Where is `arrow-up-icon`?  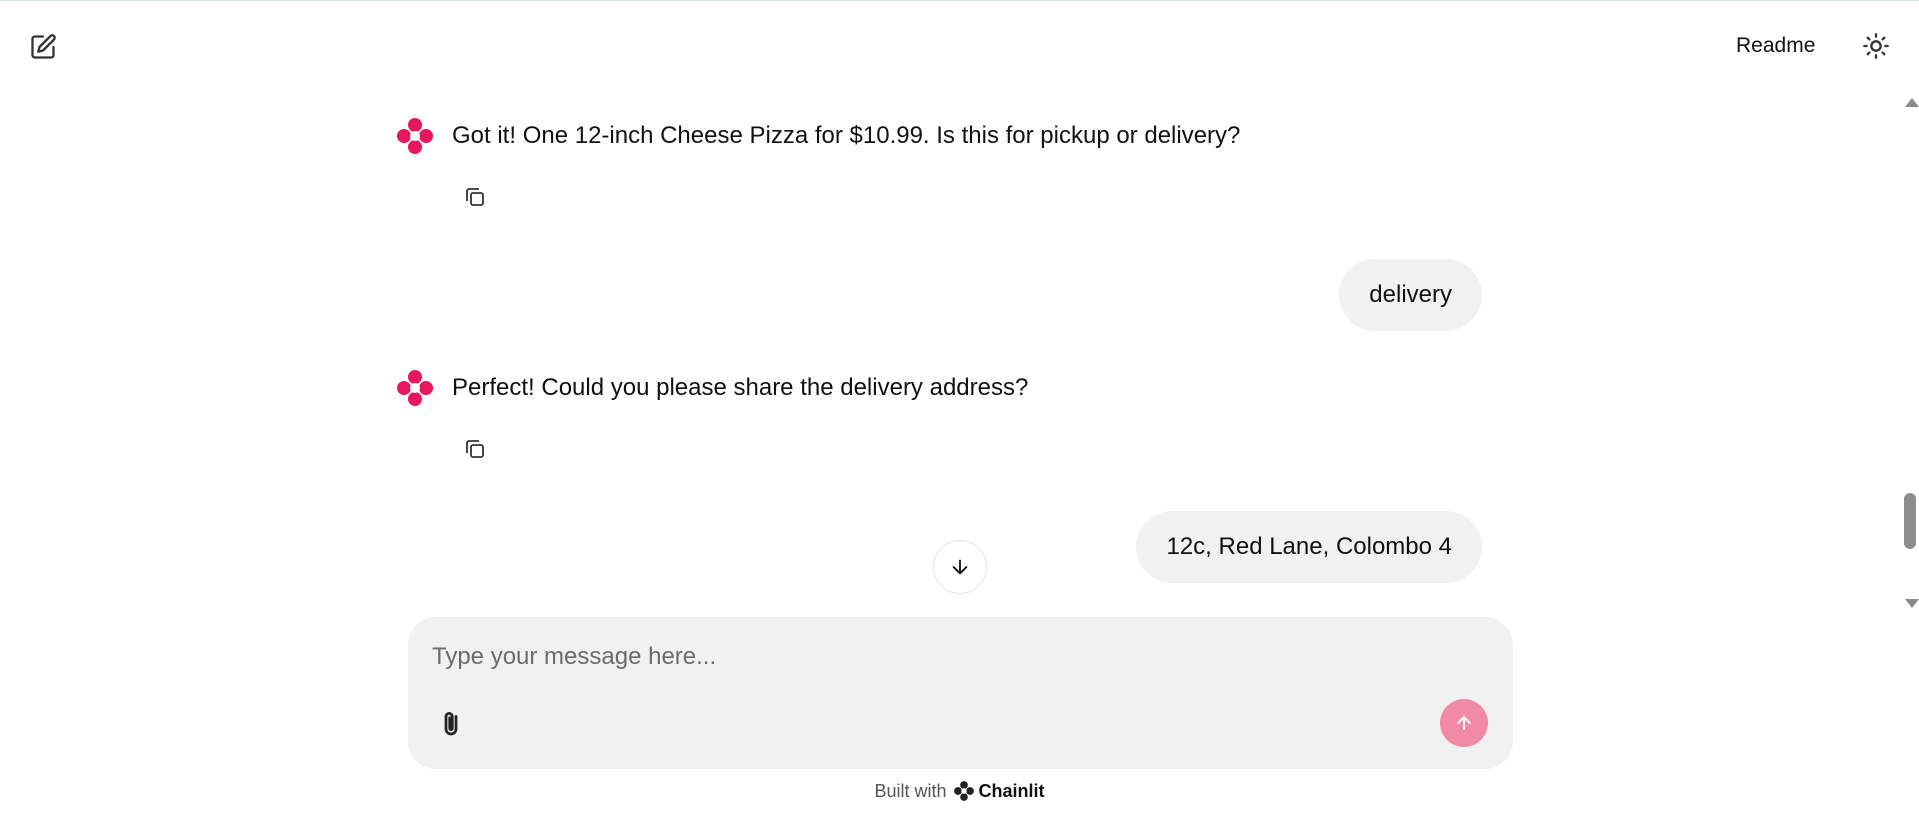 arrow-up-icon is located at coordinates (1464, 723).